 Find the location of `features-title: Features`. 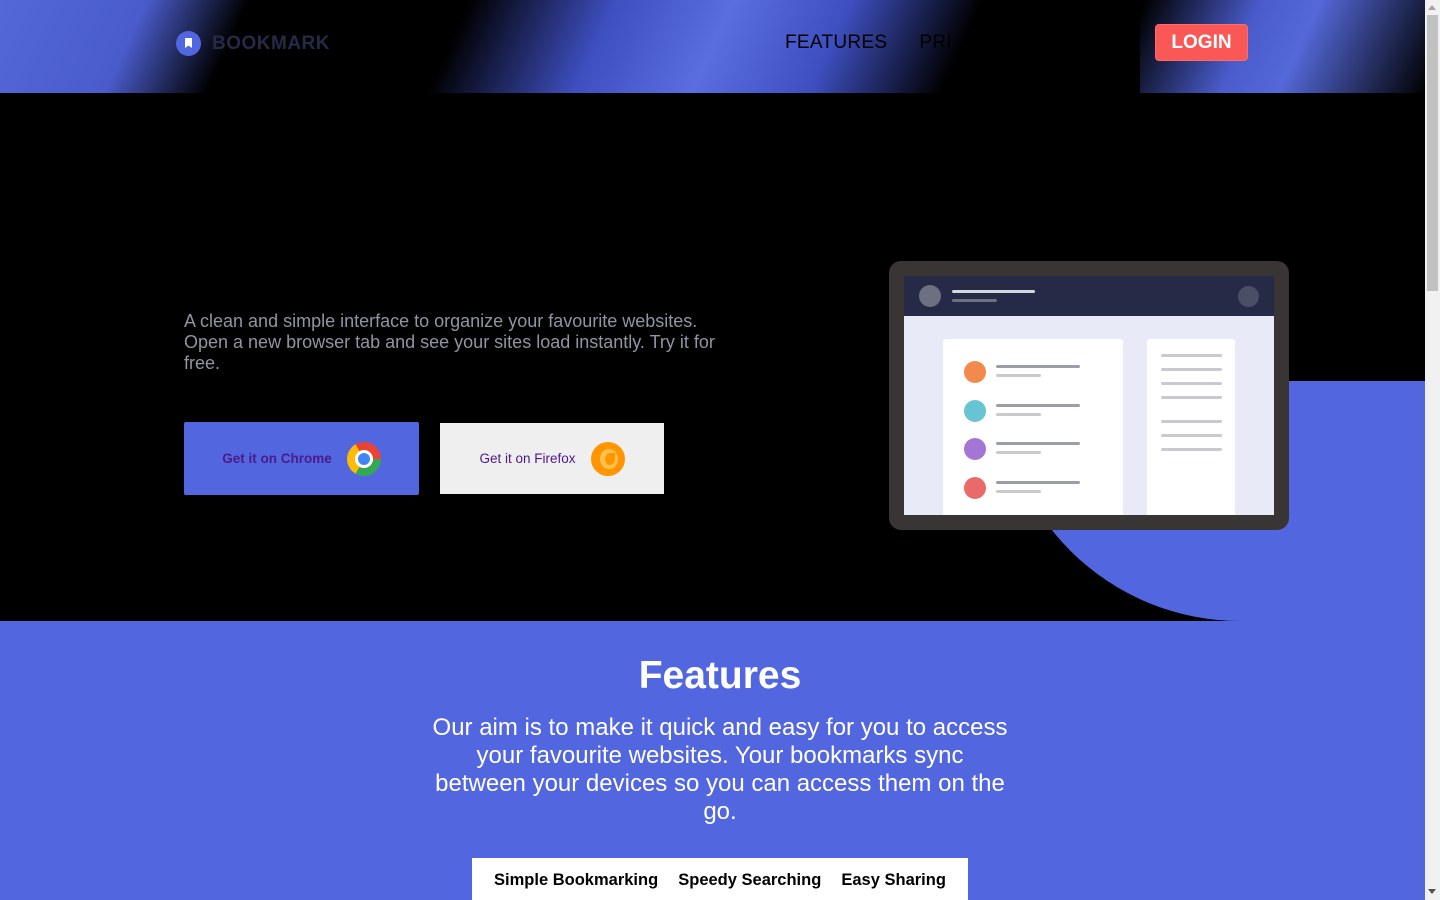

features-title: Features is located at coordinates (720, 675).